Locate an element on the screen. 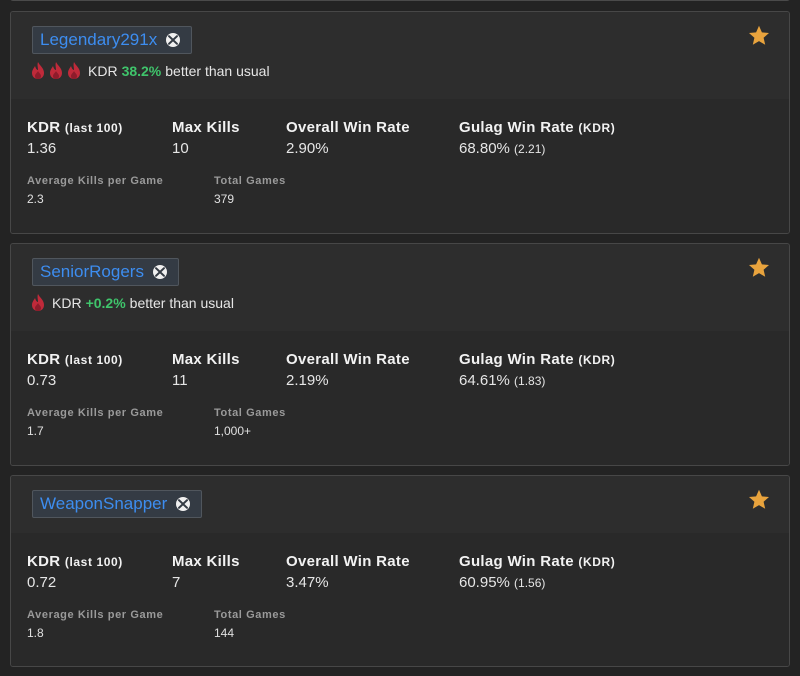 This screenshot has height=676, width=800. trend-percent: +0.2% is located at coordinates (105, 302).